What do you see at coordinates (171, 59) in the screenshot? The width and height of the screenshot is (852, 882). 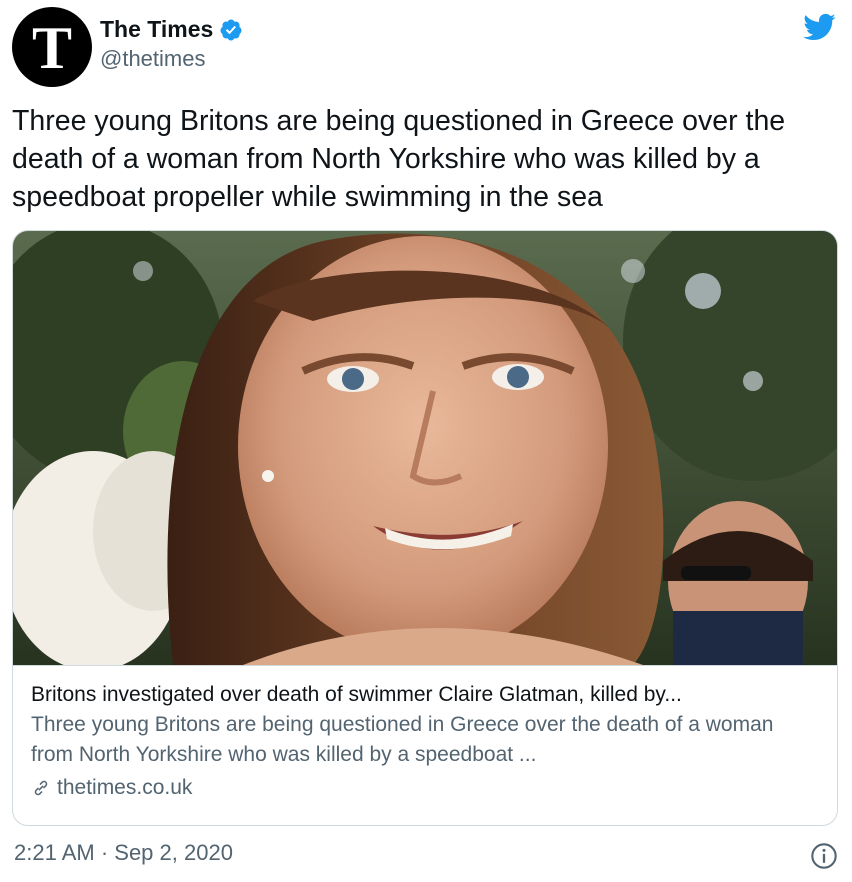 I see `author-handle: @thetimes` at bounding box center [171, 59].